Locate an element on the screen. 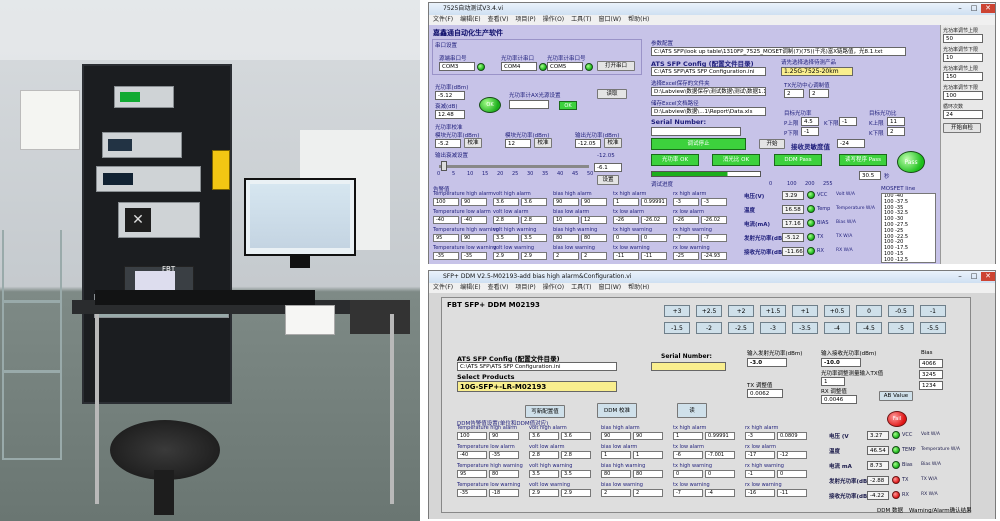  write-config-button: 写新配置值 is located at coordinates (545, 411).